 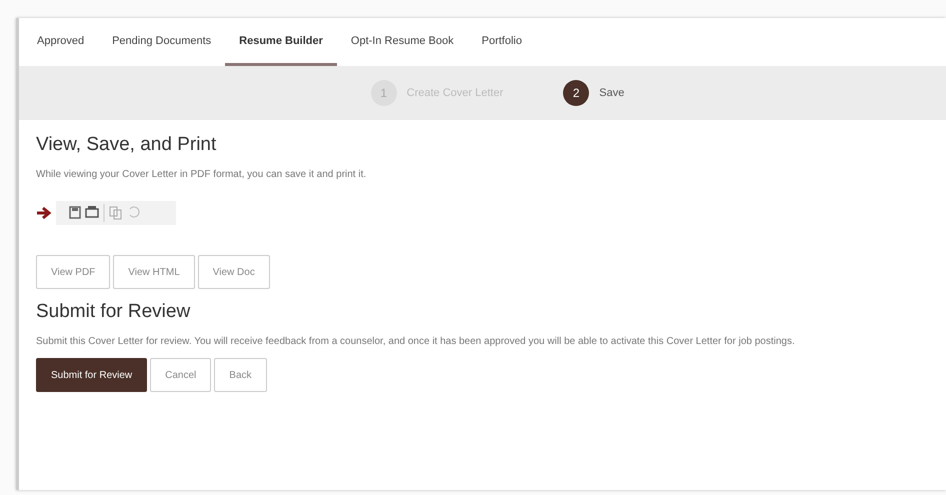 I want to click on tab: Approved, so click(x=60, y=42).